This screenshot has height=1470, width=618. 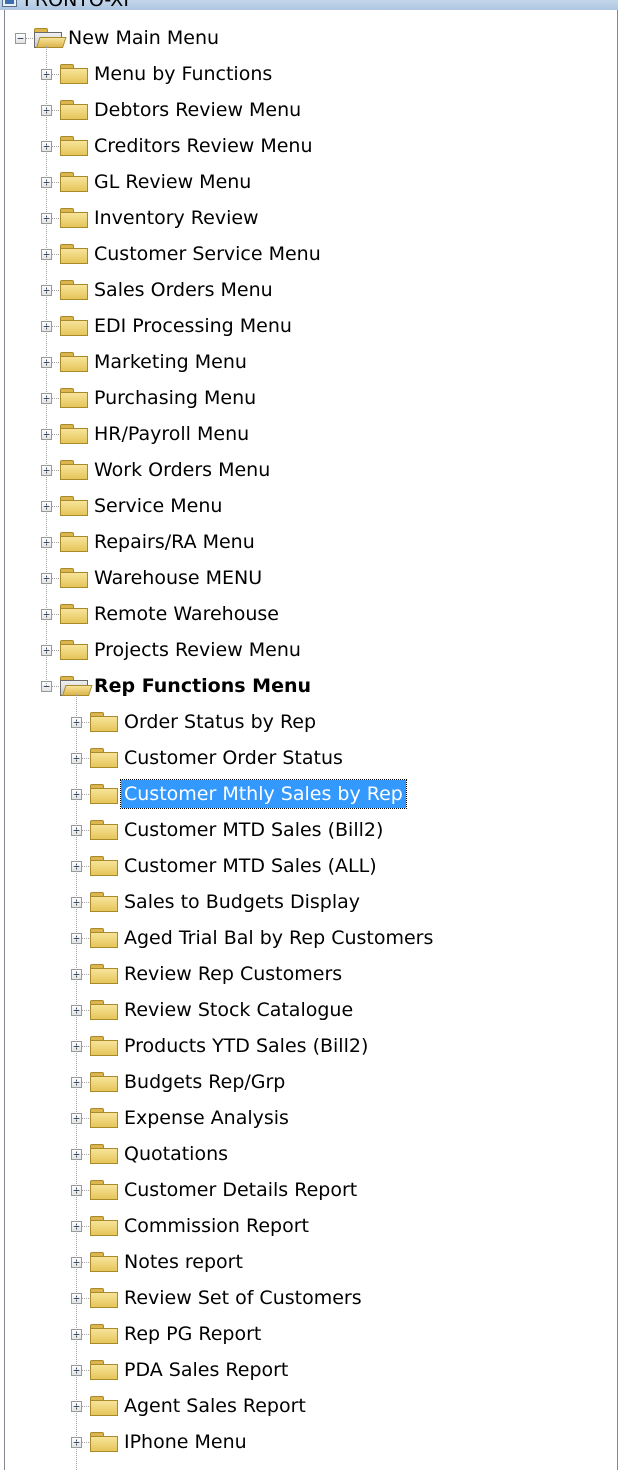 I want to click on tree-item-commission-report: Commission Report, so click(x=216, y=1226).